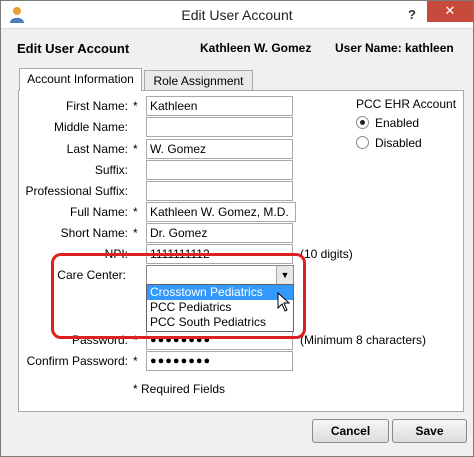 This screenshot has height=457, width=474. What do you see at coordinates (219, 170) in the screenshot?
I see `suffix-field` at bounding box center [219, 170].